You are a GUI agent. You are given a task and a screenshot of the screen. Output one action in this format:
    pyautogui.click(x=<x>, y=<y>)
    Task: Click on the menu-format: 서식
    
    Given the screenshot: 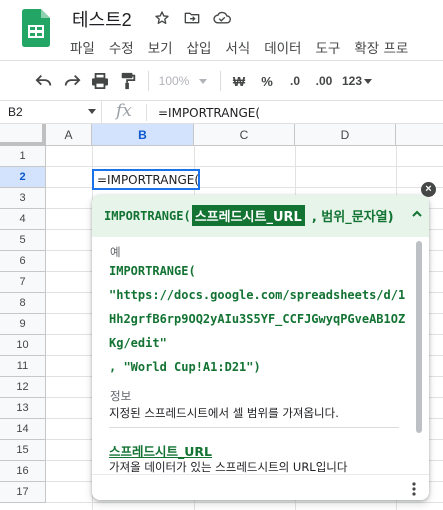 What is the action you would take?
    pyautogui.click(x=237, y=47)
    